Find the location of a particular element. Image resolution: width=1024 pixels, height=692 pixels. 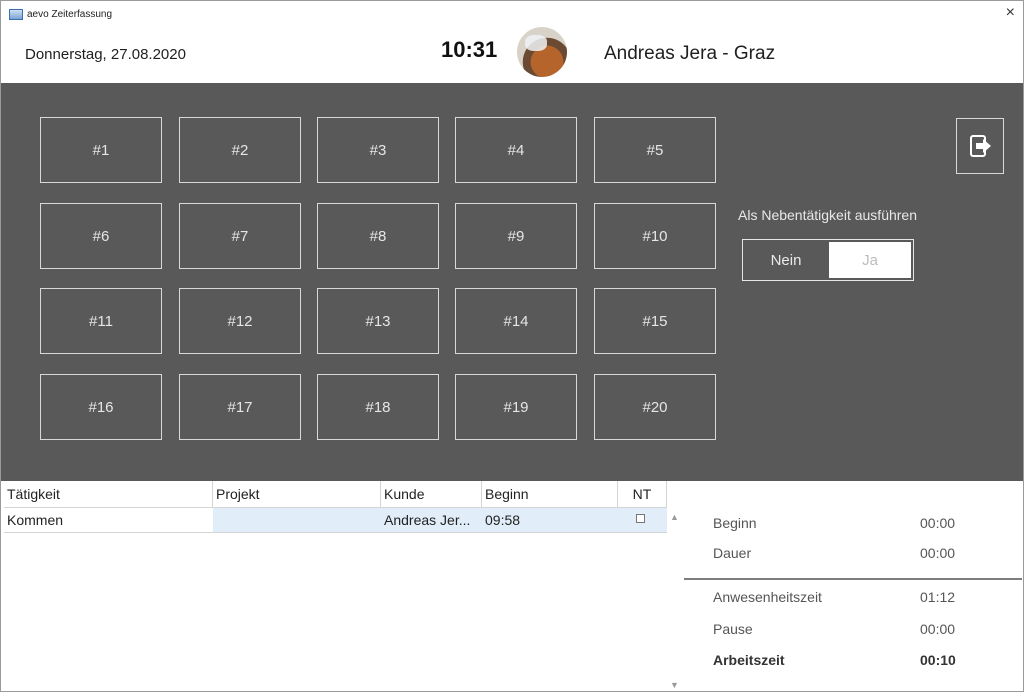

activity-button-8: #8 is located at coordinates (378, 236).